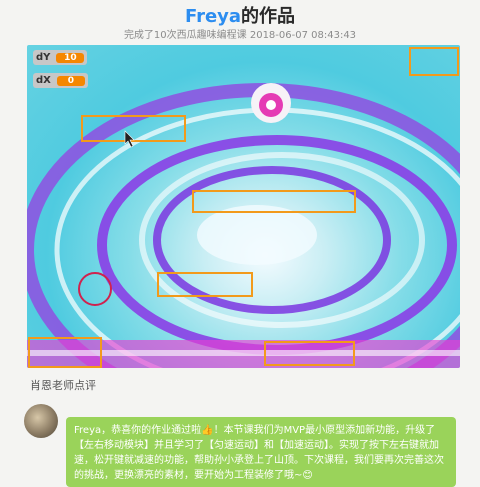  Describe the element at coordinates (243, 353) in the screenshot. I see `floor-stripe-highlight` at that location.